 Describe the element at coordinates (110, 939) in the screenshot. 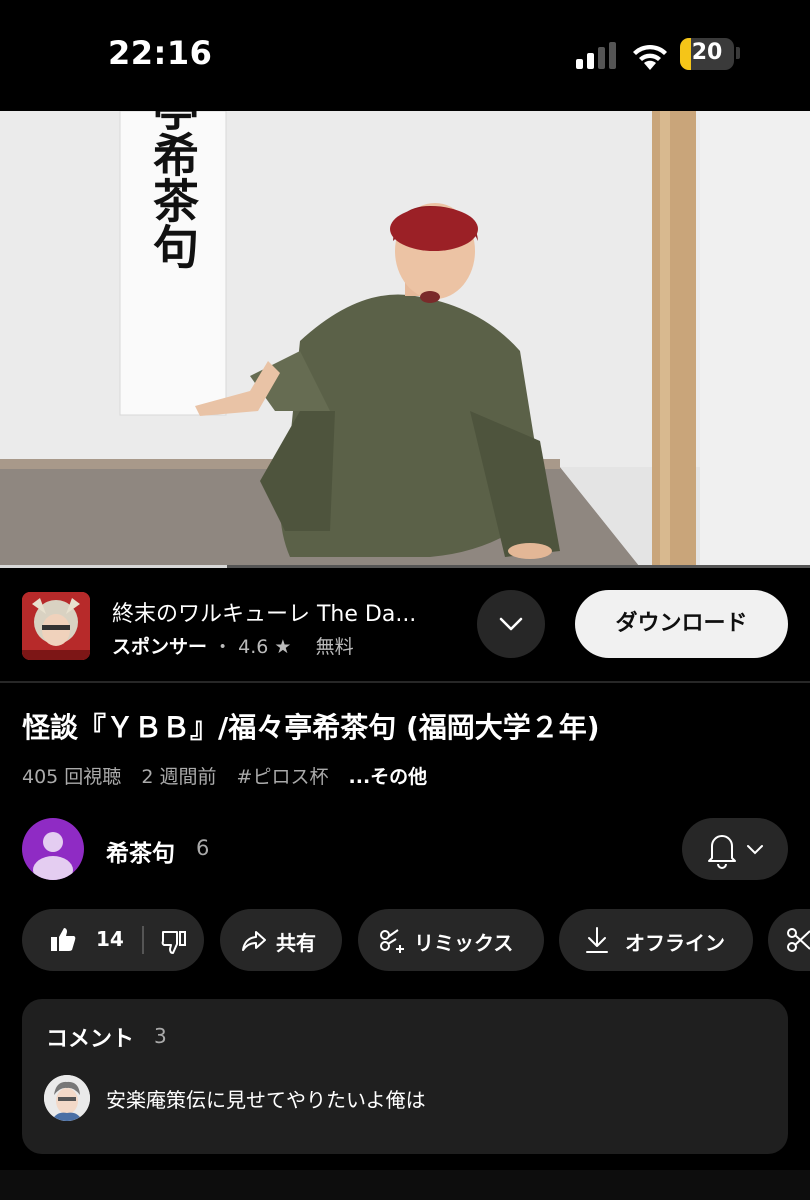

I see `like-count: 14` at that location.